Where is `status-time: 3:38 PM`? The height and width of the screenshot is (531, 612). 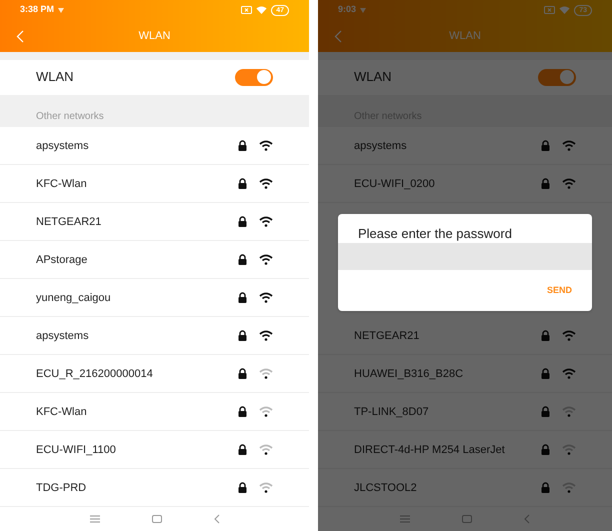 status-time: 3:38 PM is located at coordinates (37, 9).